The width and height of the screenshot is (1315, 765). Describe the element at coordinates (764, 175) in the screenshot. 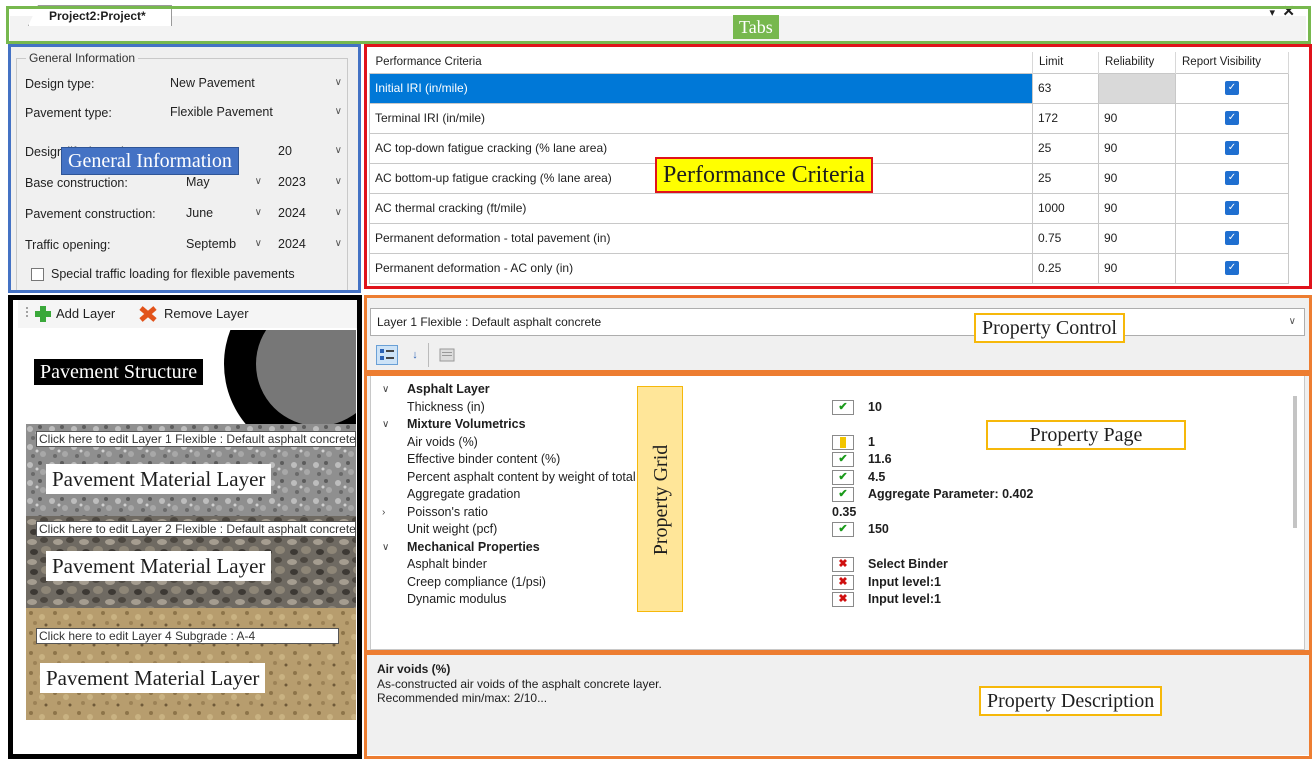

I see `performance-criteria-annotation: Performance Criteria` at that location.